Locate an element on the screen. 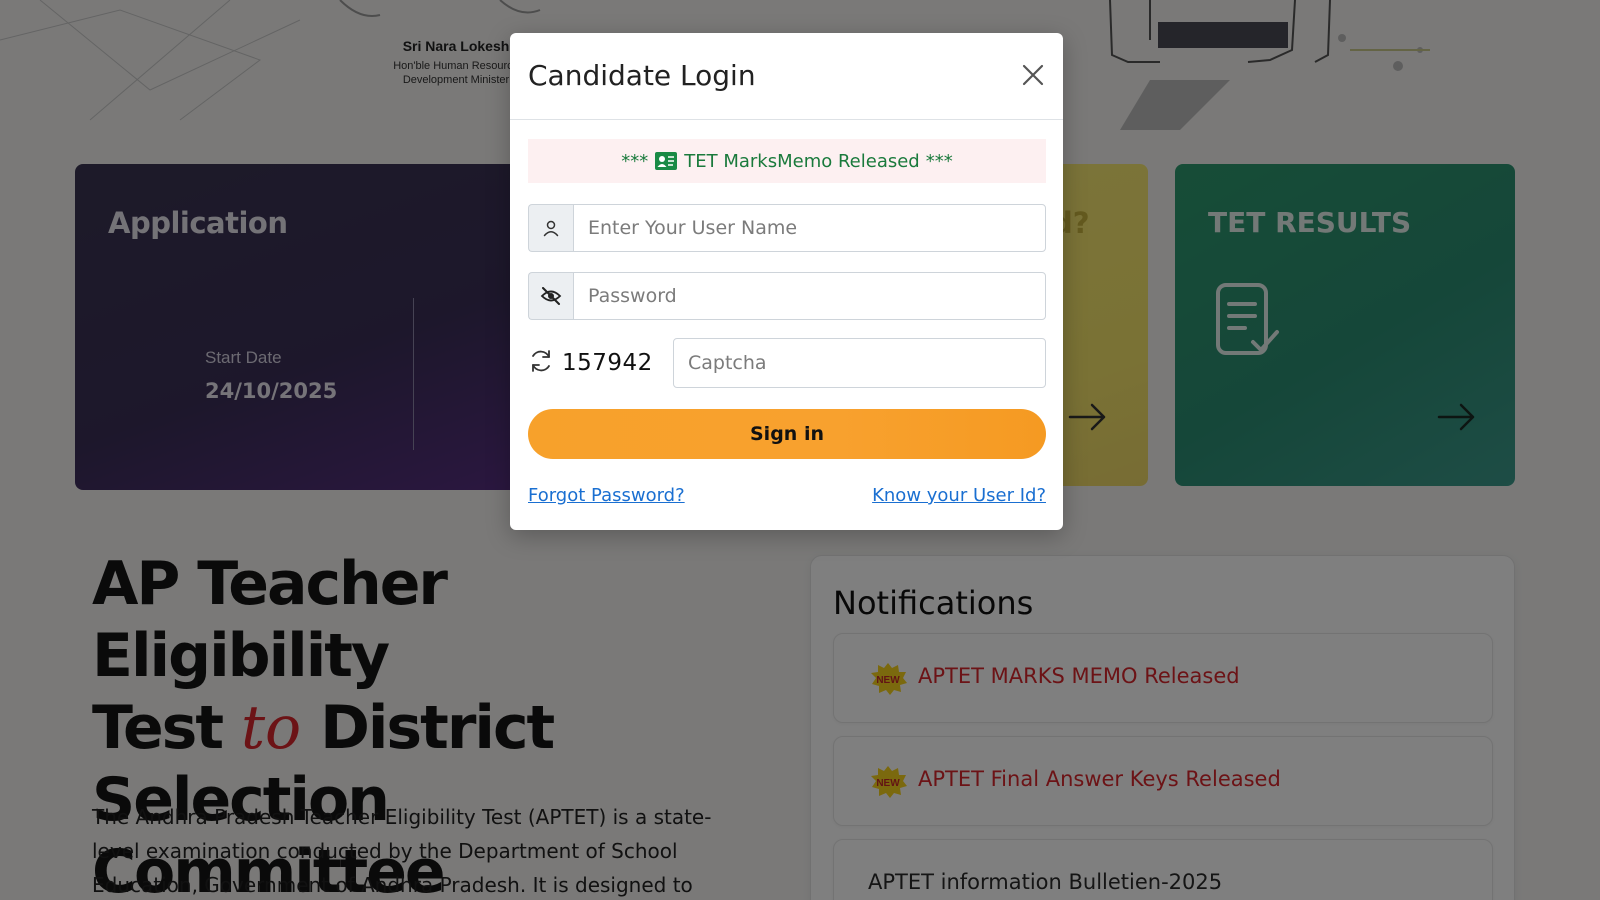  forgot-password-link: Forgot Password? is located at coordinates (606, 495).